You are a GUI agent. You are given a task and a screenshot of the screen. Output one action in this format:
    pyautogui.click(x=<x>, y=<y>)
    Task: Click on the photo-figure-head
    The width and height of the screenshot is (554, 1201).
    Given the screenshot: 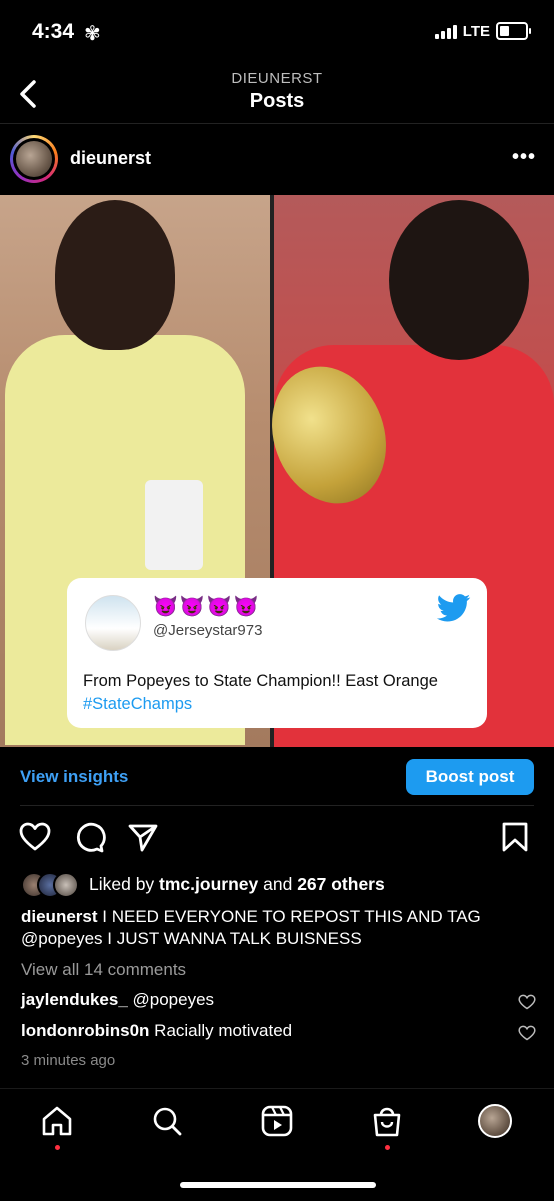 What is the action you would take?
    pyautogui.click(x=115, y=275)
    